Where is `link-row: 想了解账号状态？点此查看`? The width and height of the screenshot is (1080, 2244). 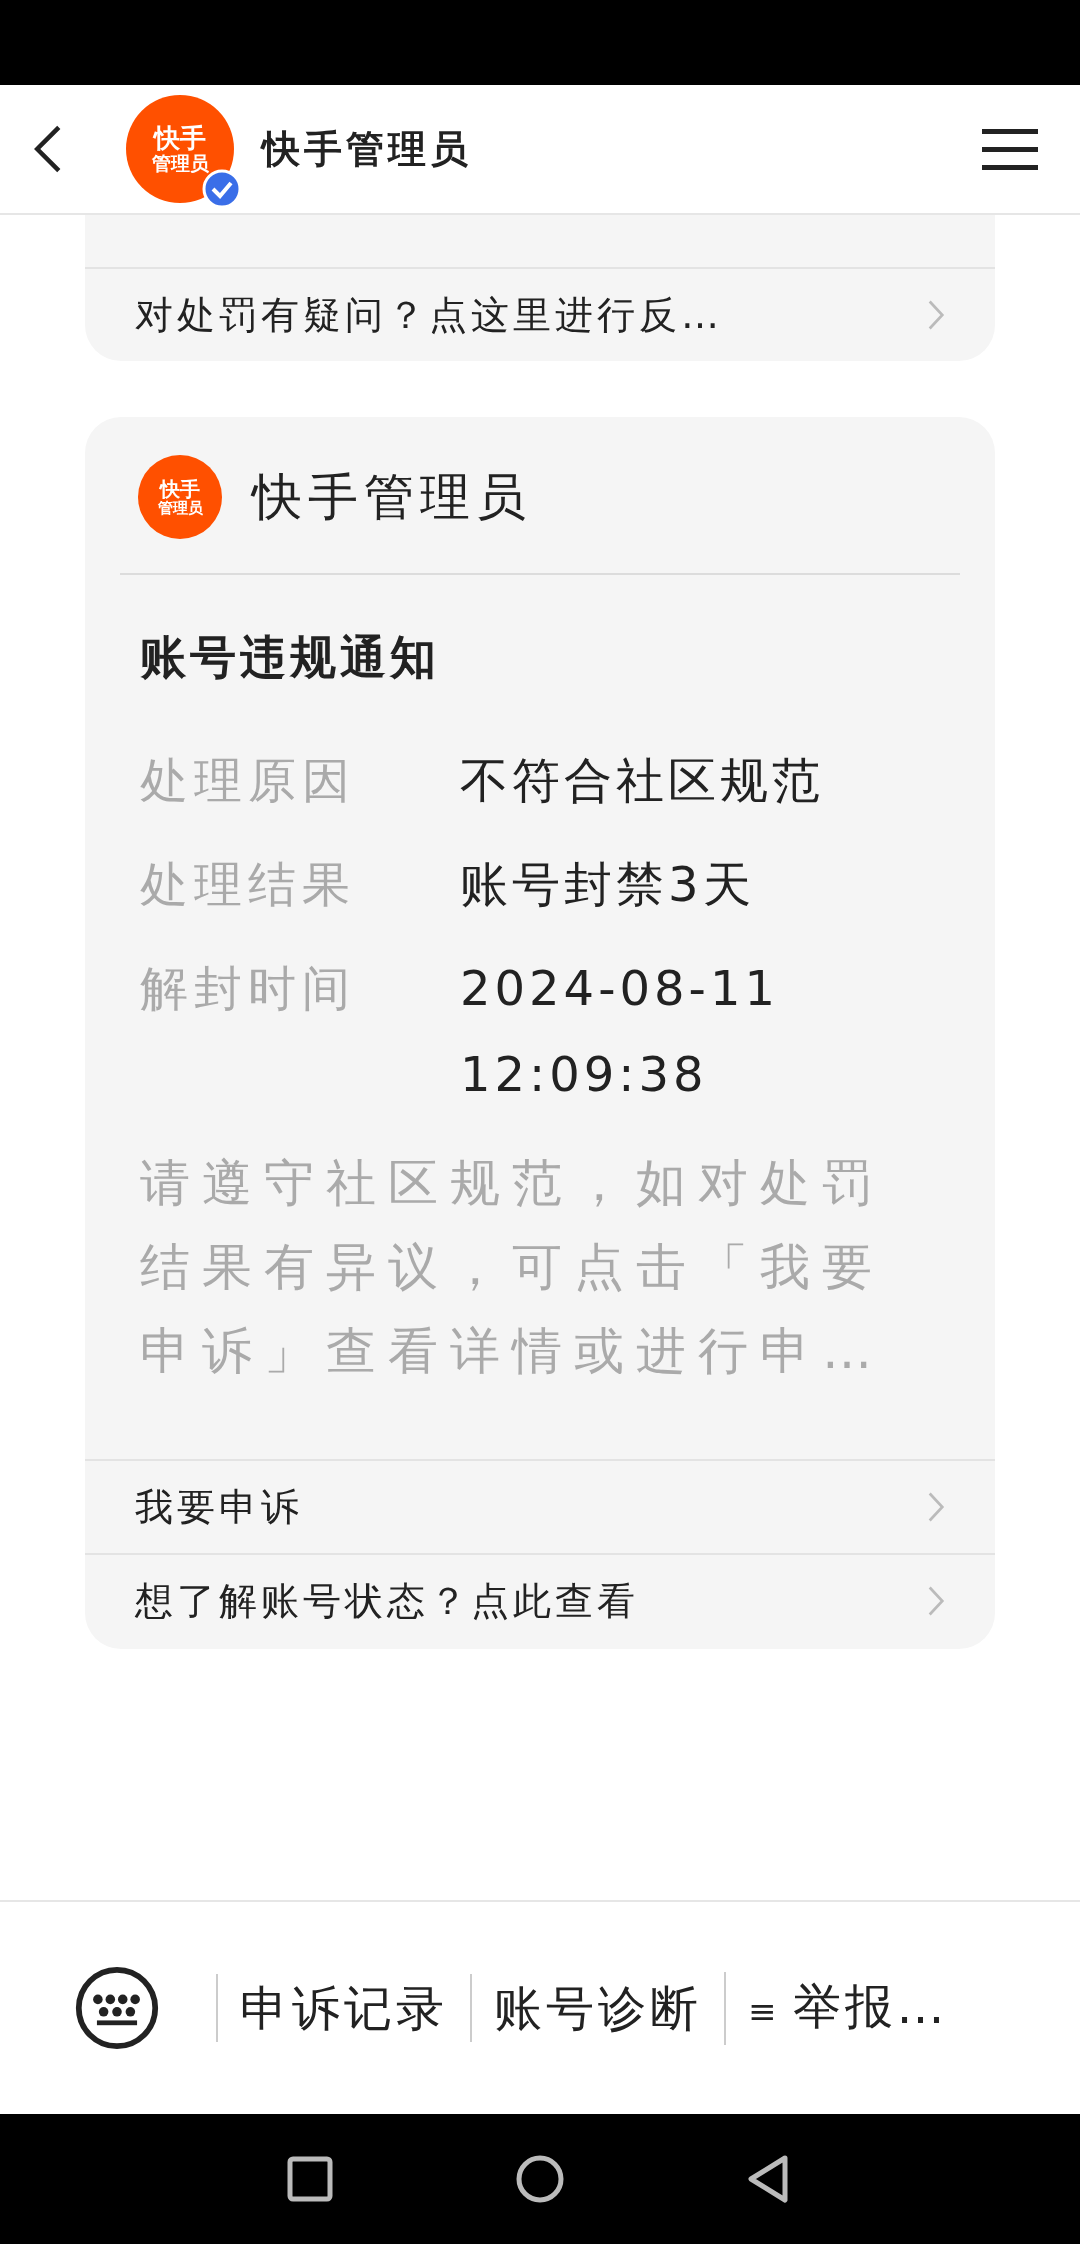 link-row: 想了解账号状态？点此查看 is located at coordinates (540, 1600).